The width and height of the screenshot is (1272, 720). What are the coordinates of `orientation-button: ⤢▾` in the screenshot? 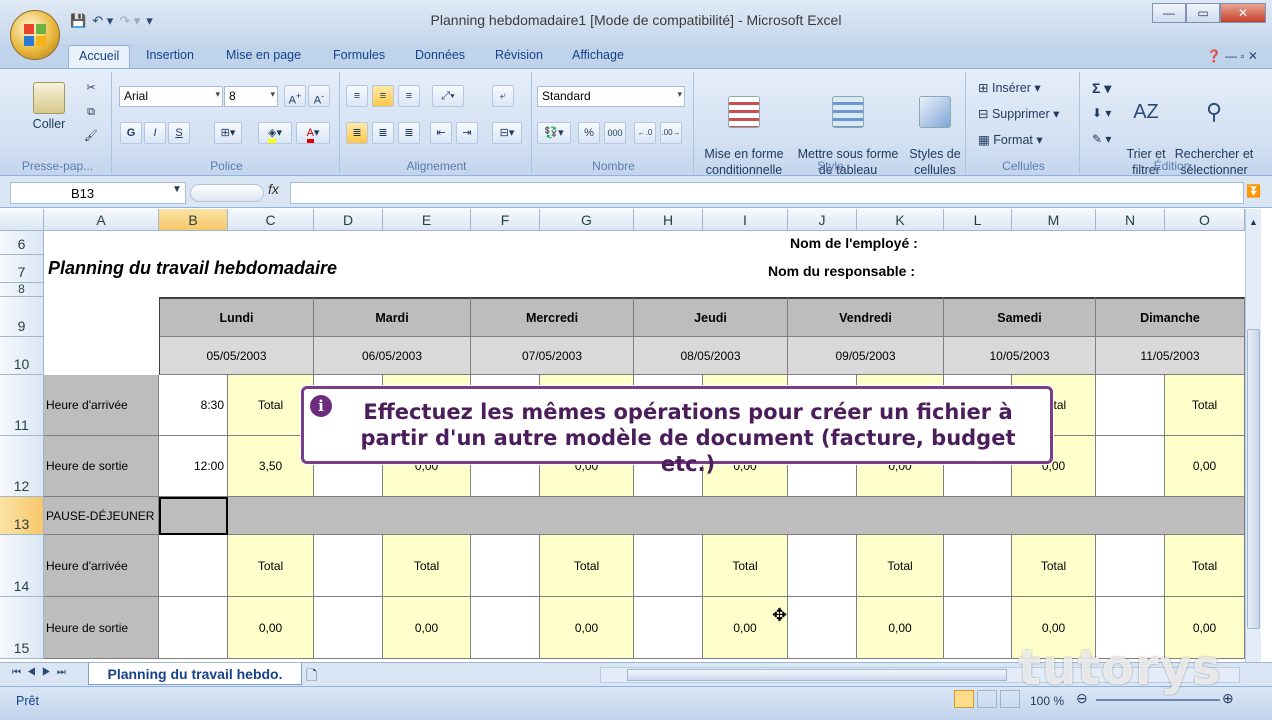 It's located at (448, 96).